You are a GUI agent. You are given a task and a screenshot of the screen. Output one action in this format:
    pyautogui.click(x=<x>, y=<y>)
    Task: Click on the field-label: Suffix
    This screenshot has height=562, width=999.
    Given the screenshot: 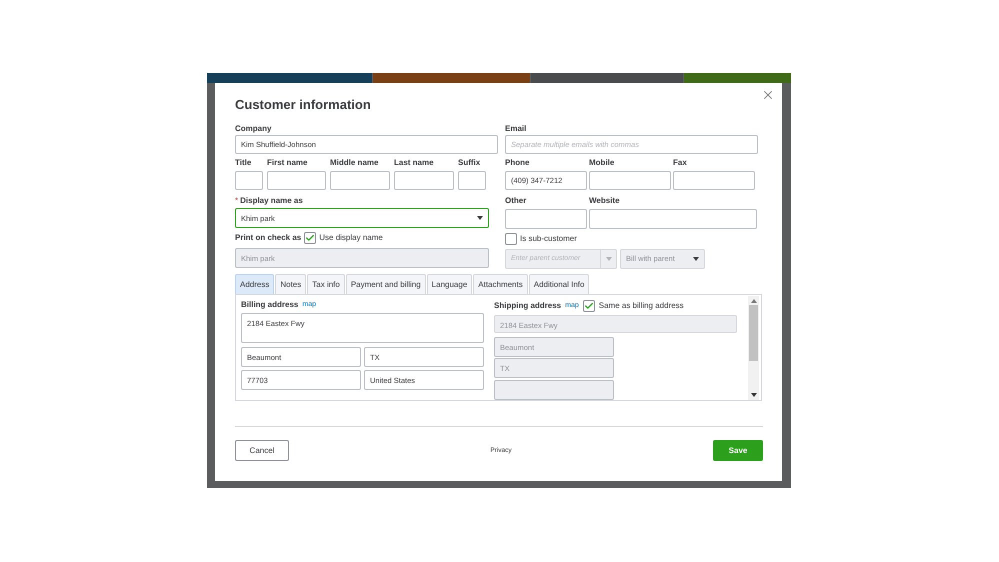 What is the action you would take?
    pyautogui.click(x=470, y=163)
    